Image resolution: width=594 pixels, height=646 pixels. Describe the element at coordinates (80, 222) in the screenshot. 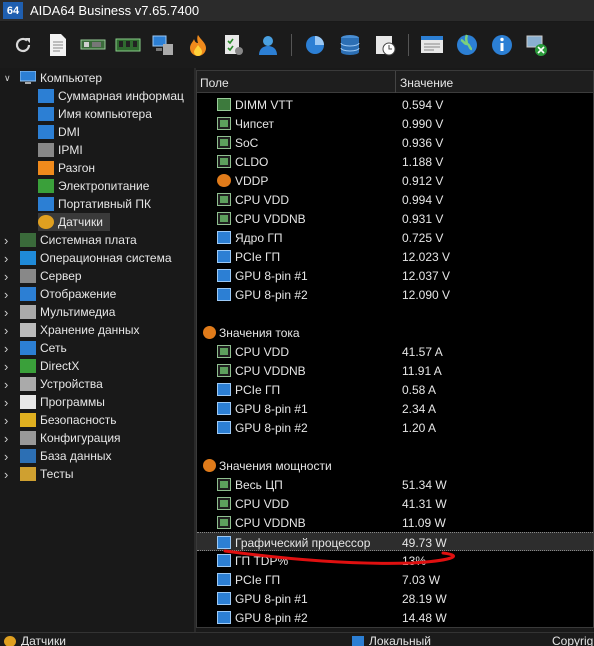

I see `tree-item-label: Датчики` at that location.